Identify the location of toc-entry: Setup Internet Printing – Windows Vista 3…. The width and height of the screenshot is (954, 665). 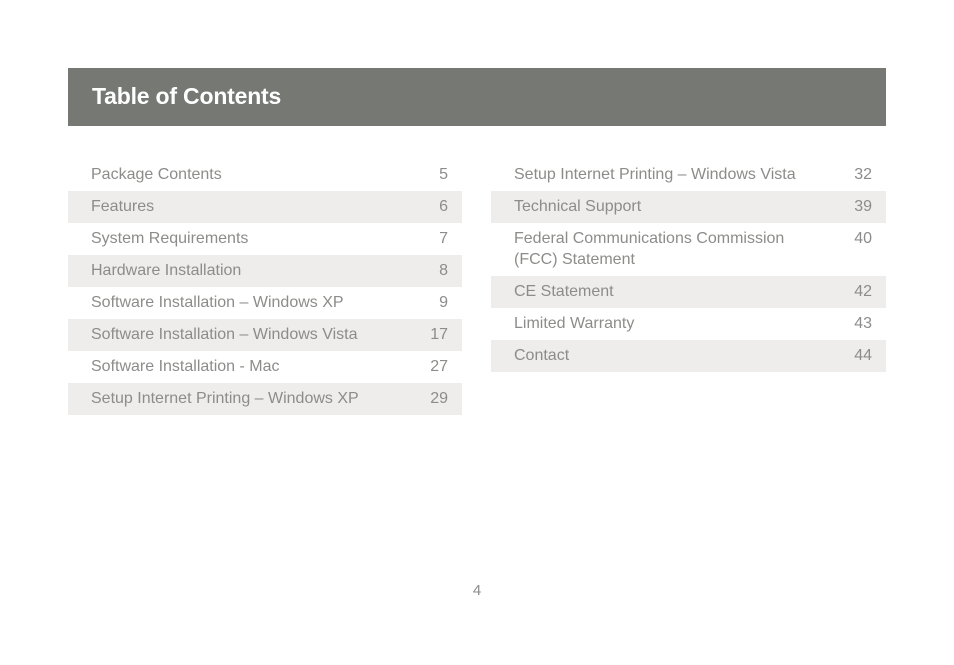
(688, 175).